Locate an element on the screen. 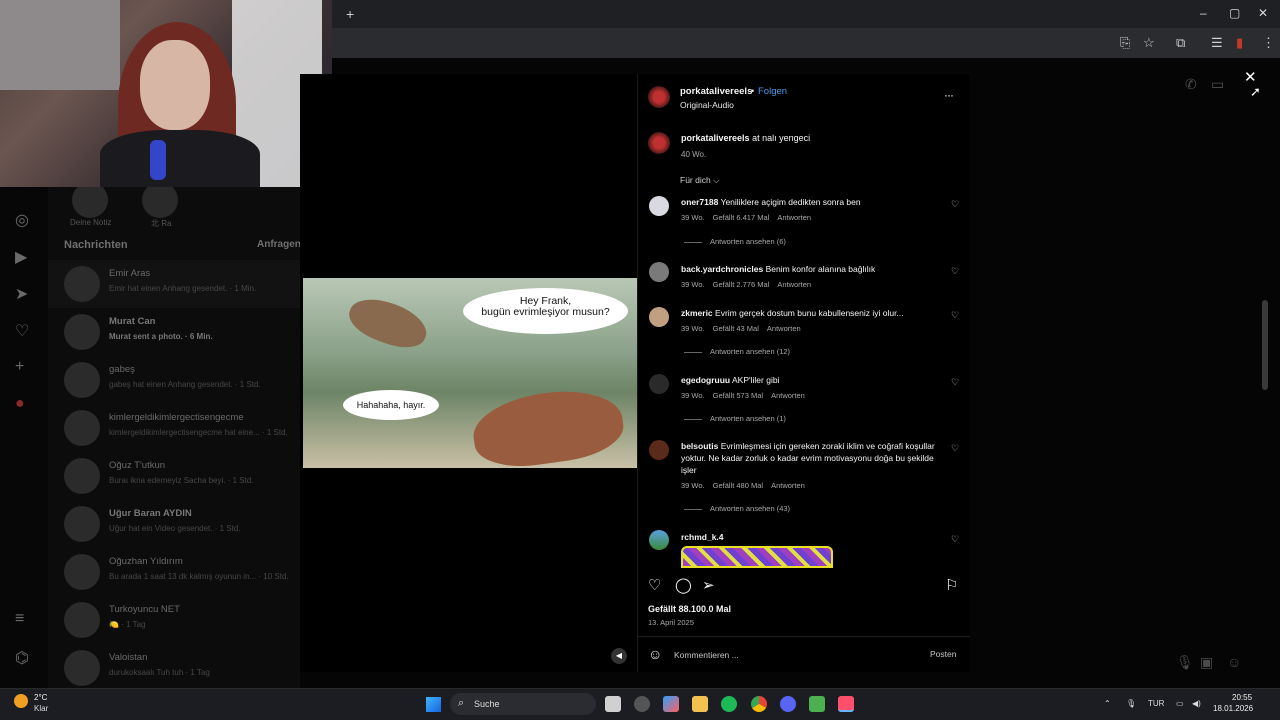 The width and height of the screenshot is (1280, 720). comment-likes: Gefällt 6.417 Mal is located at coordinates (741, 217).